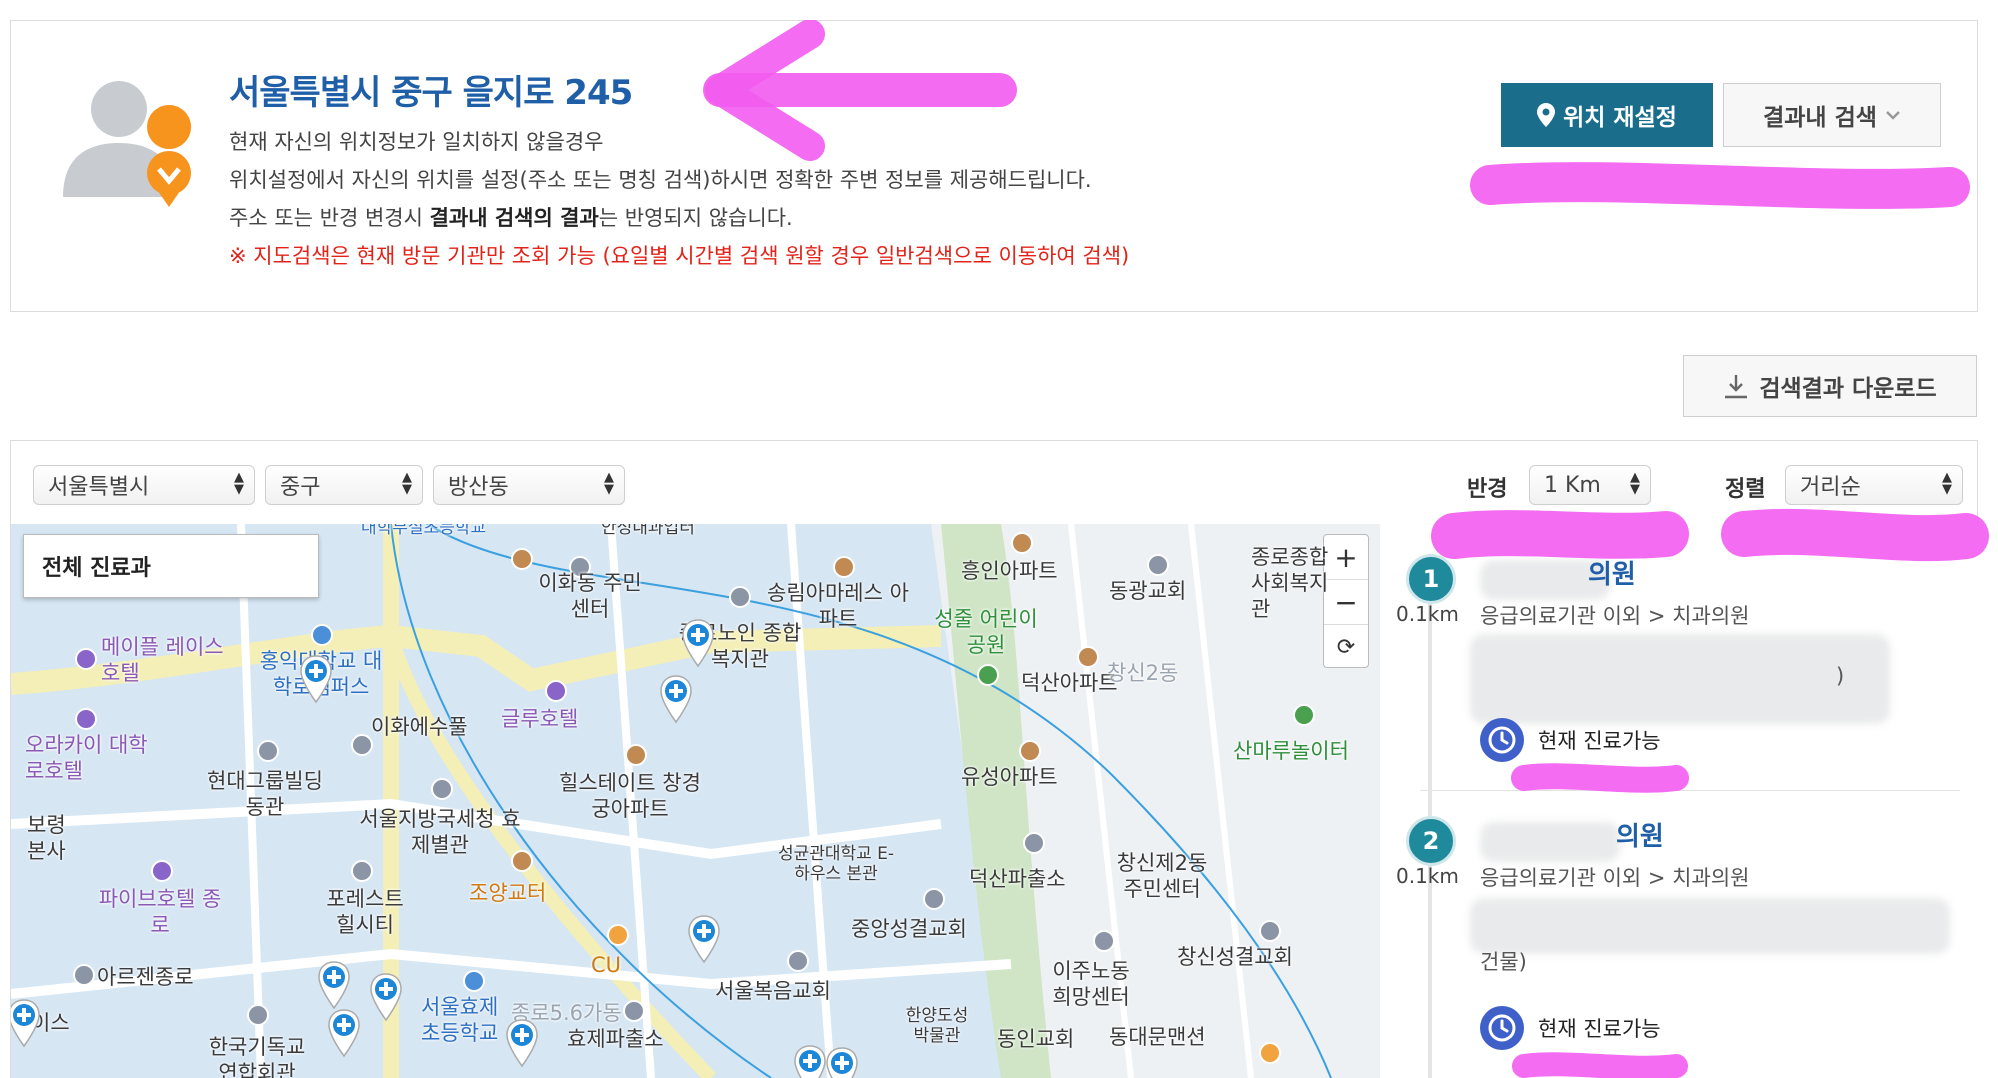  I want to click on map-label: 동대문맨션, so click(1157, 1037).